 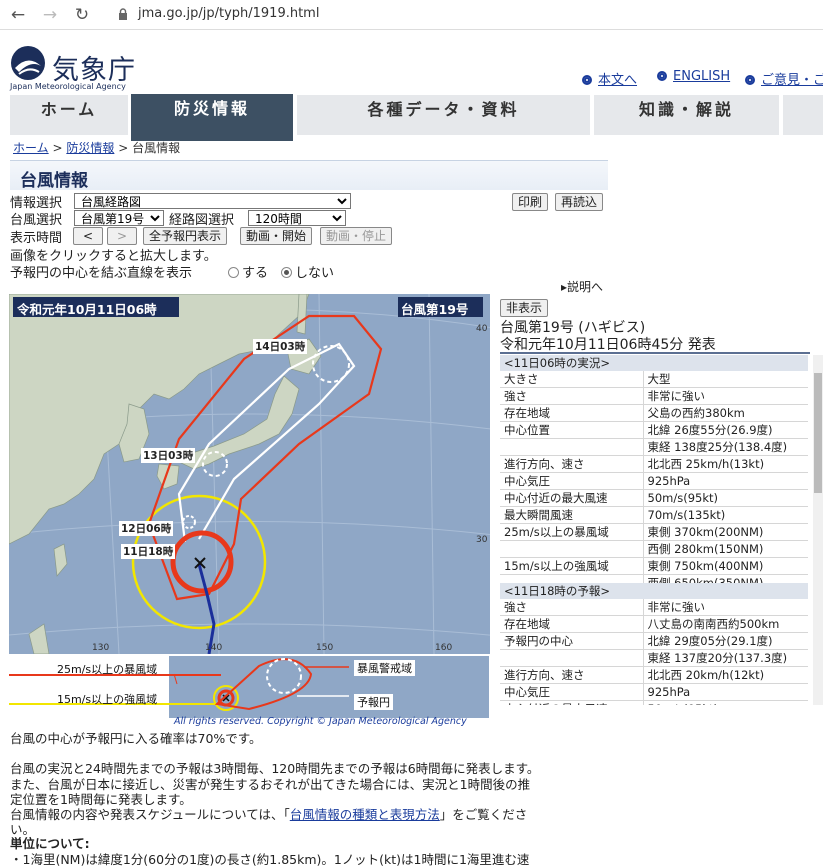 I want to click on breadcrumb-home: ホーム, so click(x=31, y=148).